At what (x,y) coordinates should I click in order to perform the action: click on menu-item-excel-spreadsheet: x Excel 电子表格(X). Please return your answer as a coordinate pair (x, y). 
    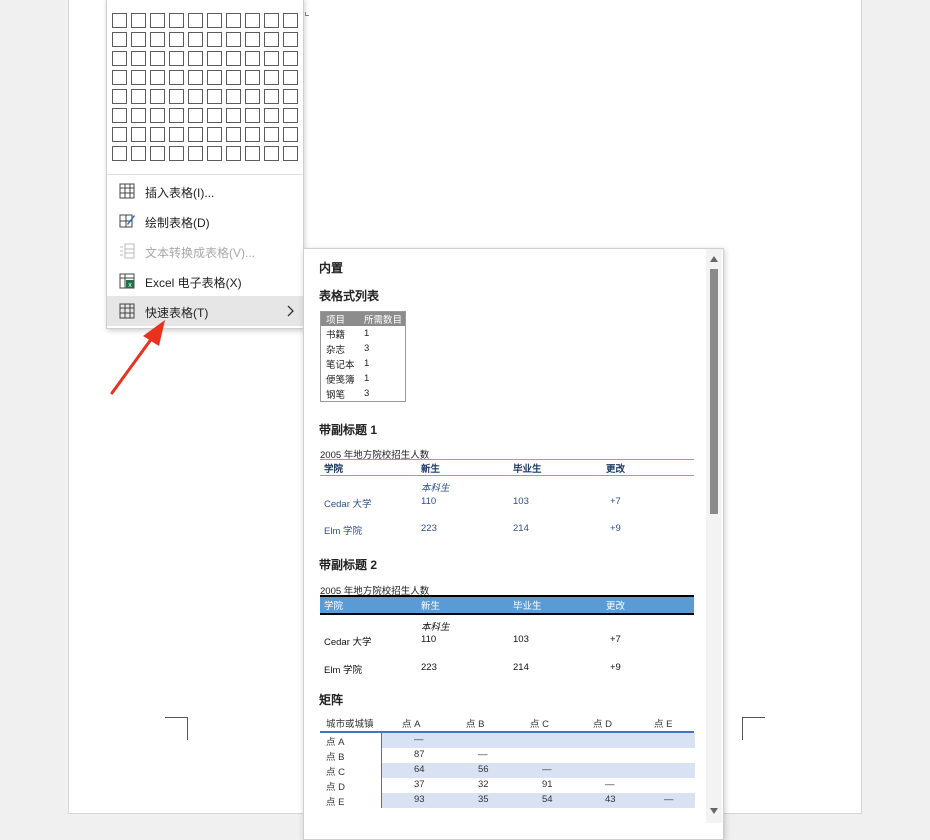
    Looking at the image, I should click on (205, 281).